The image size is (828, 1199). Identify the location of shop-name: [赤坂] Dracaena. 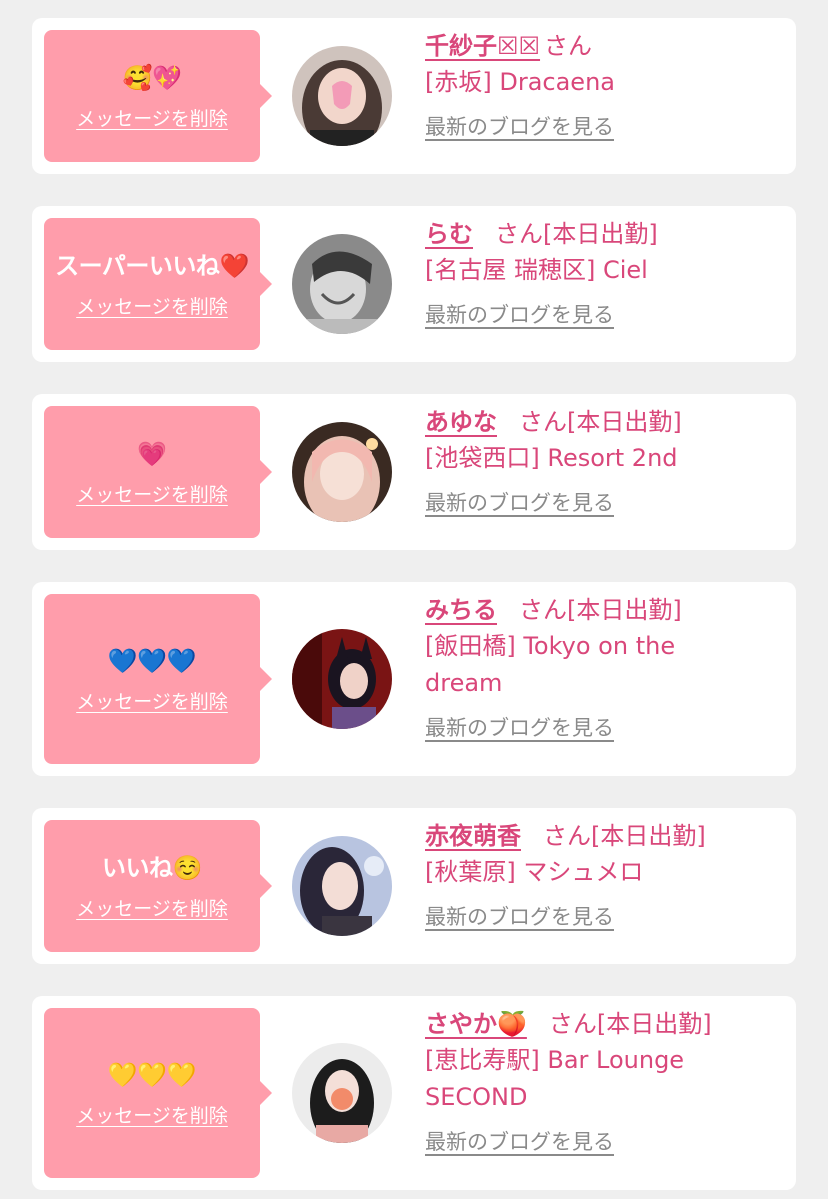
(520, 82).